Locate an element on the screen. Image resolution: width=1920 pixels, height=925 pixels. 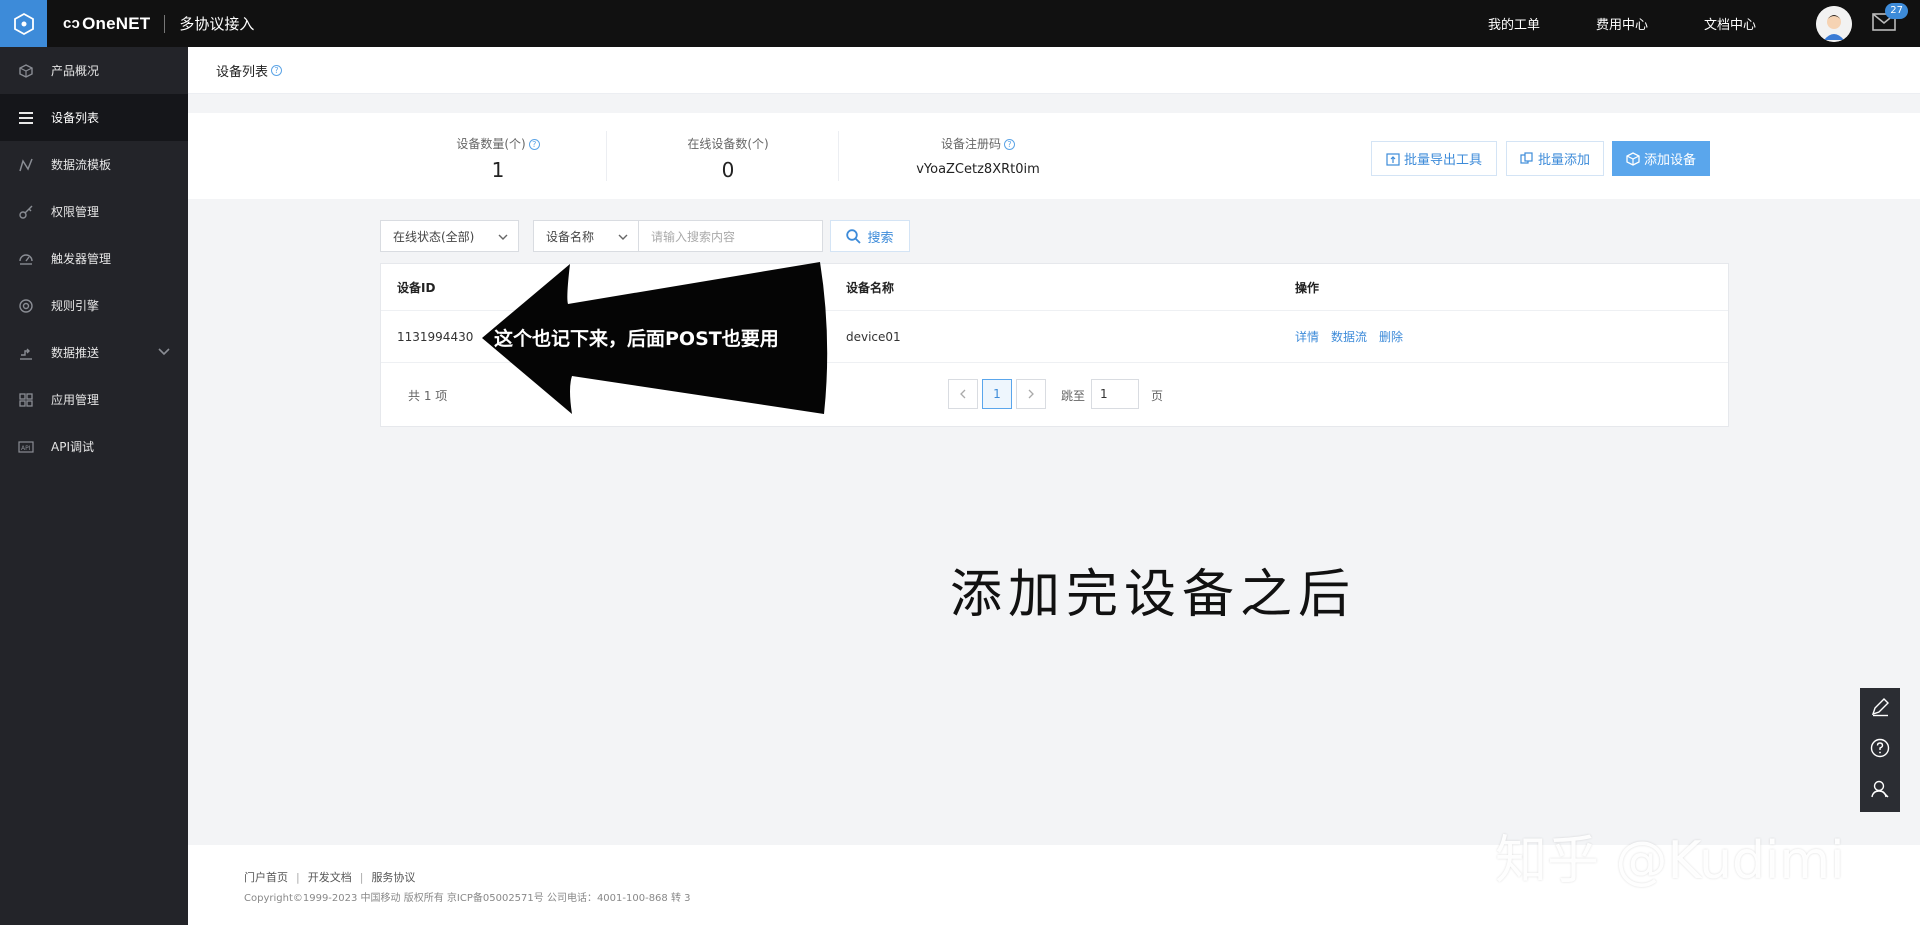
box-icon is located at coordinates (1633, 158).